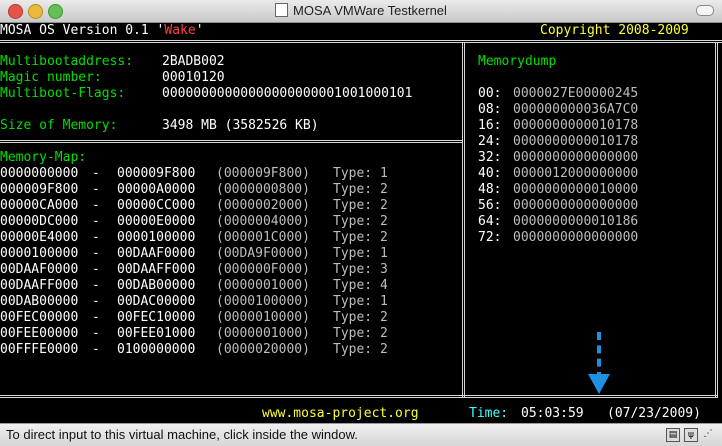 The width and height of the screenshot is (722, 446). I want to click on memory-map-end: 00DAAFF000, so click(156, 269).